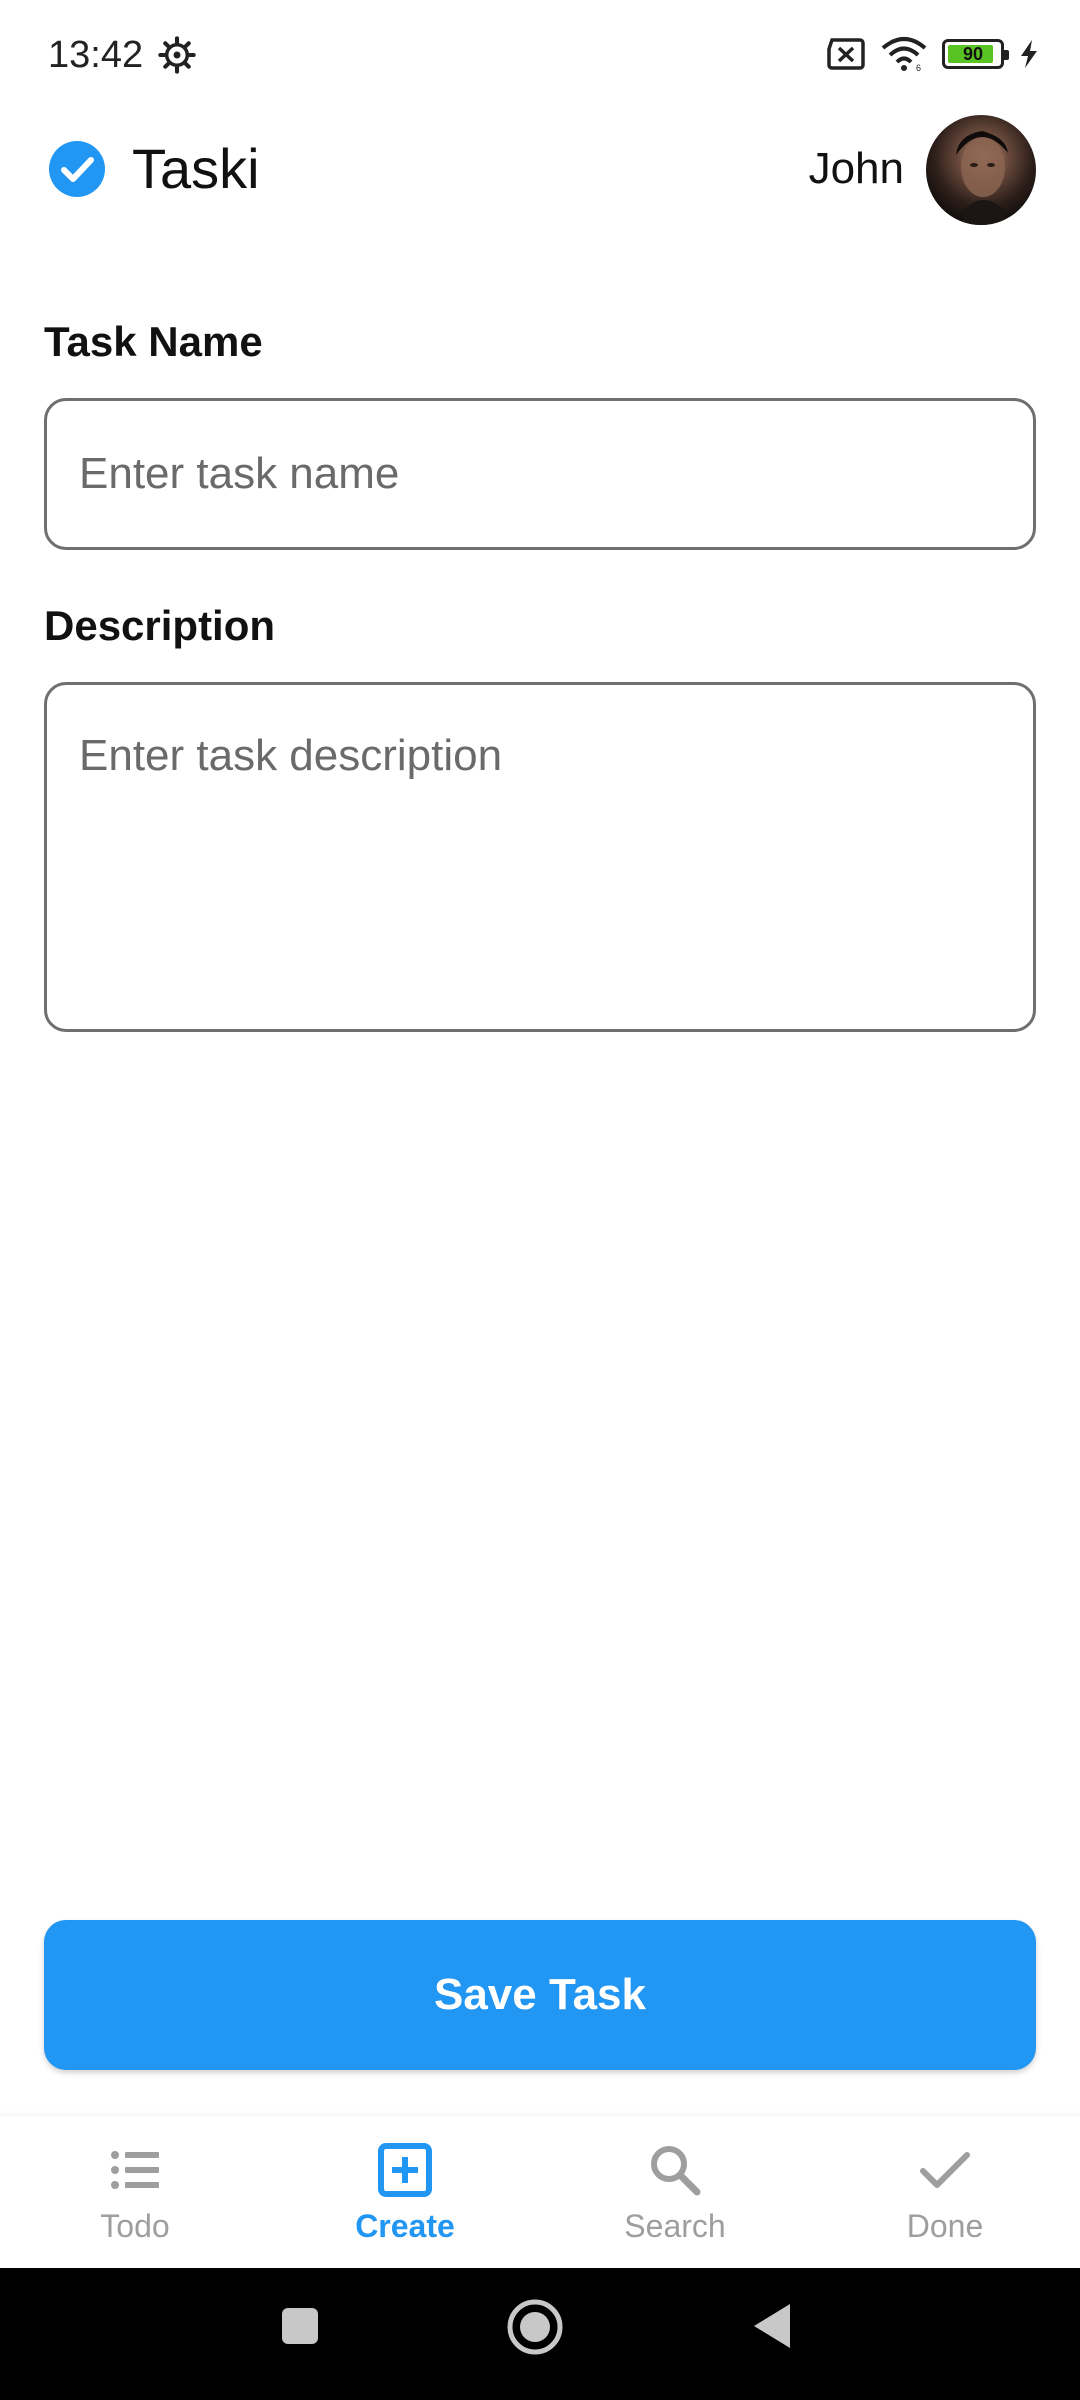 This screenshot has height=2400, width=1080. I want to click on list-icon, so click(135, 2170).